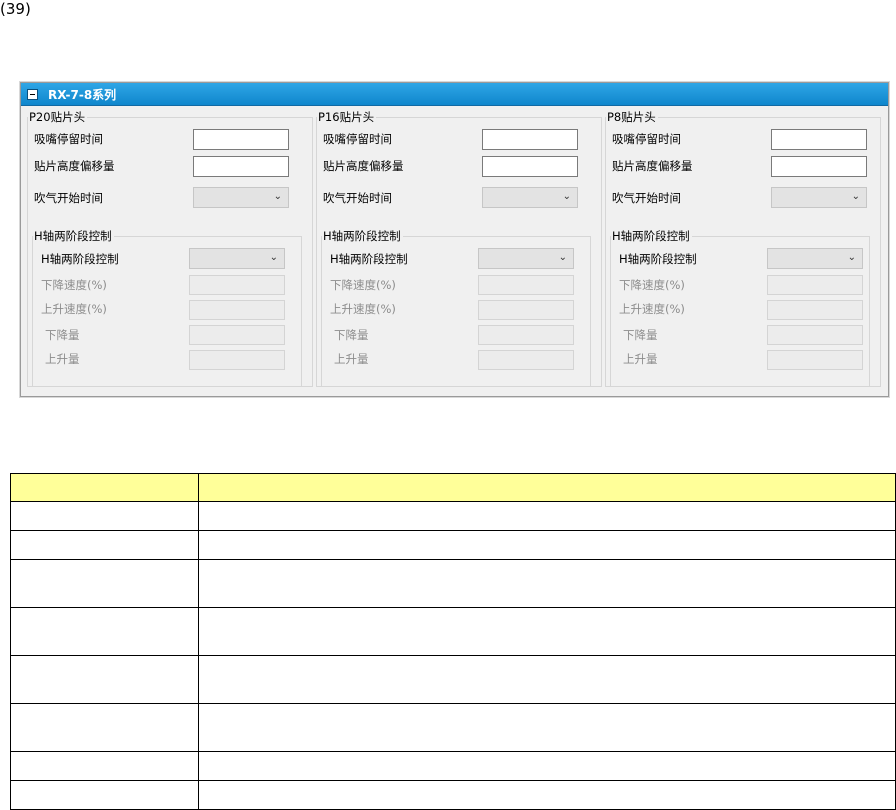 The width and height of the screenshot is (896, 810). I want to click on head-title: P20贴片头, so click(58, 117).